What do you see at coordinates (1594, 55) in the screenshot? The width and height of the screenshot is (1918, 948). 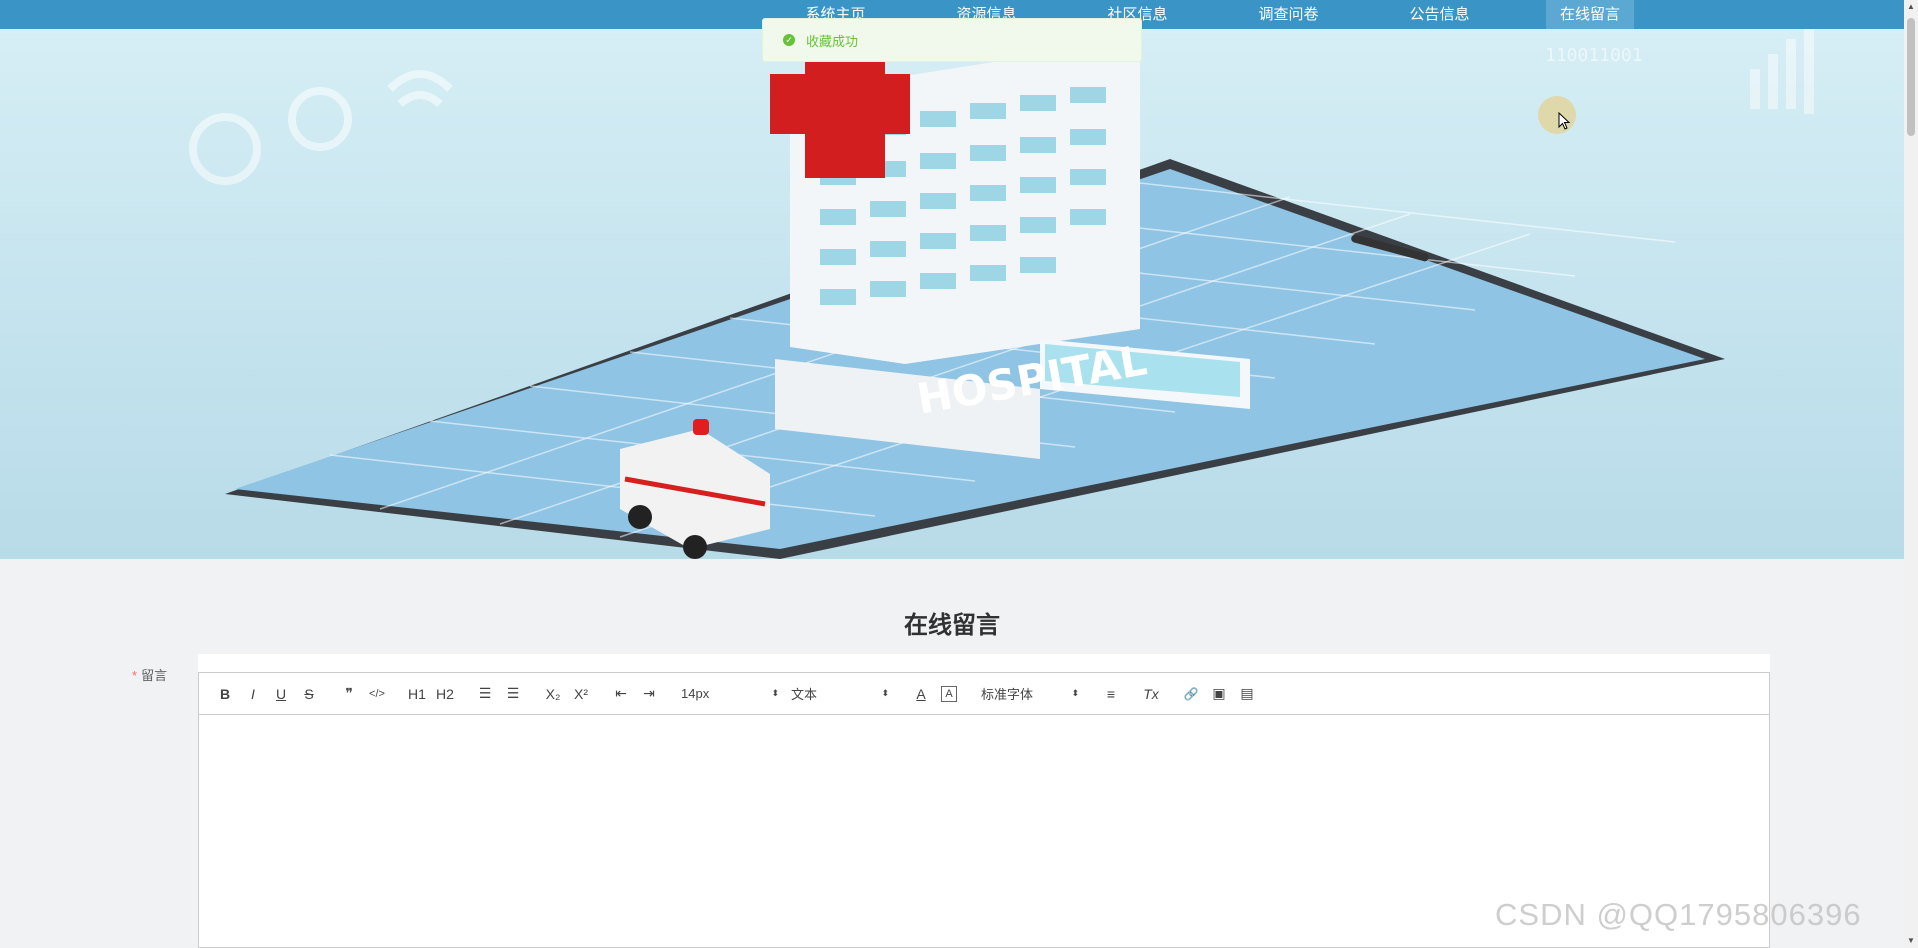 I see `binary-text: 110011001` at bounding box center [1594, 55].